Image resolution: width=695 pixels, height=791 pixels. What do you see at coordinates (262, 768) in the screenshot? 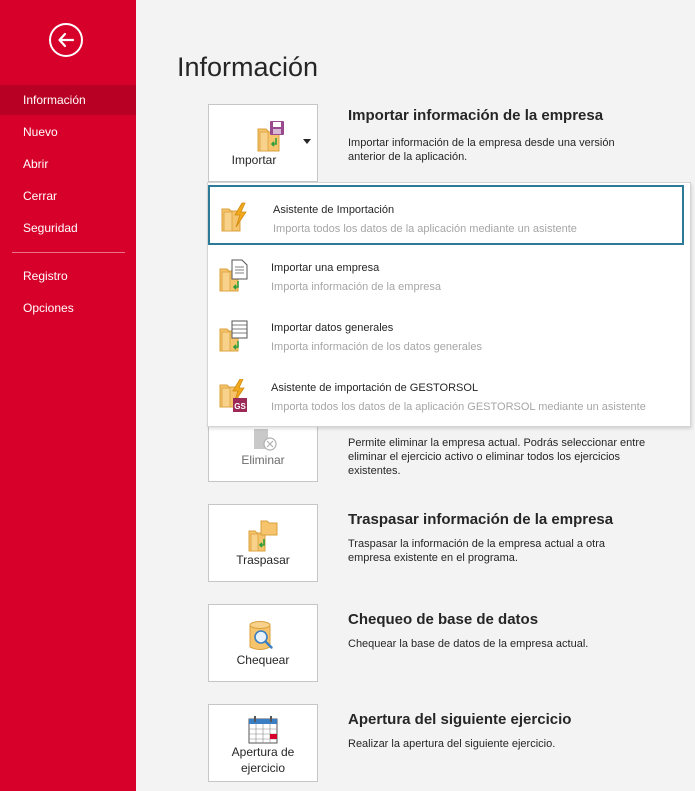
I see `opening-button-label-line2: ejercicio` at bounding box center [262, 768].